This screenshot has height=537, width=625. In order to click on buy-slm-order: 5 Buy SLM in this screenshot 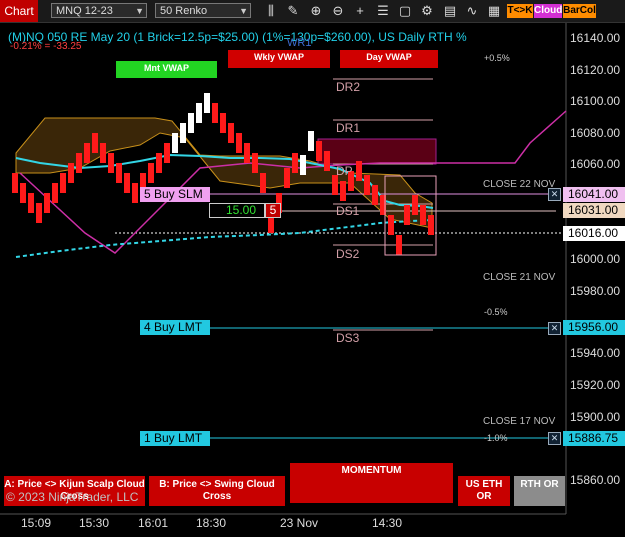, I will do `click(175, 194)`.